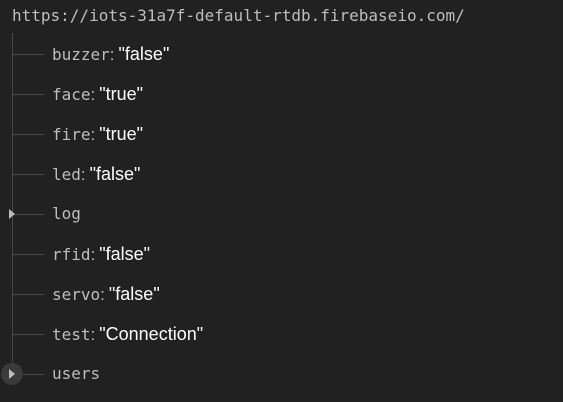 Image resolution: width=563 pixels, height=402 pixels. I want to click on node-key: log, so click(66, 213).